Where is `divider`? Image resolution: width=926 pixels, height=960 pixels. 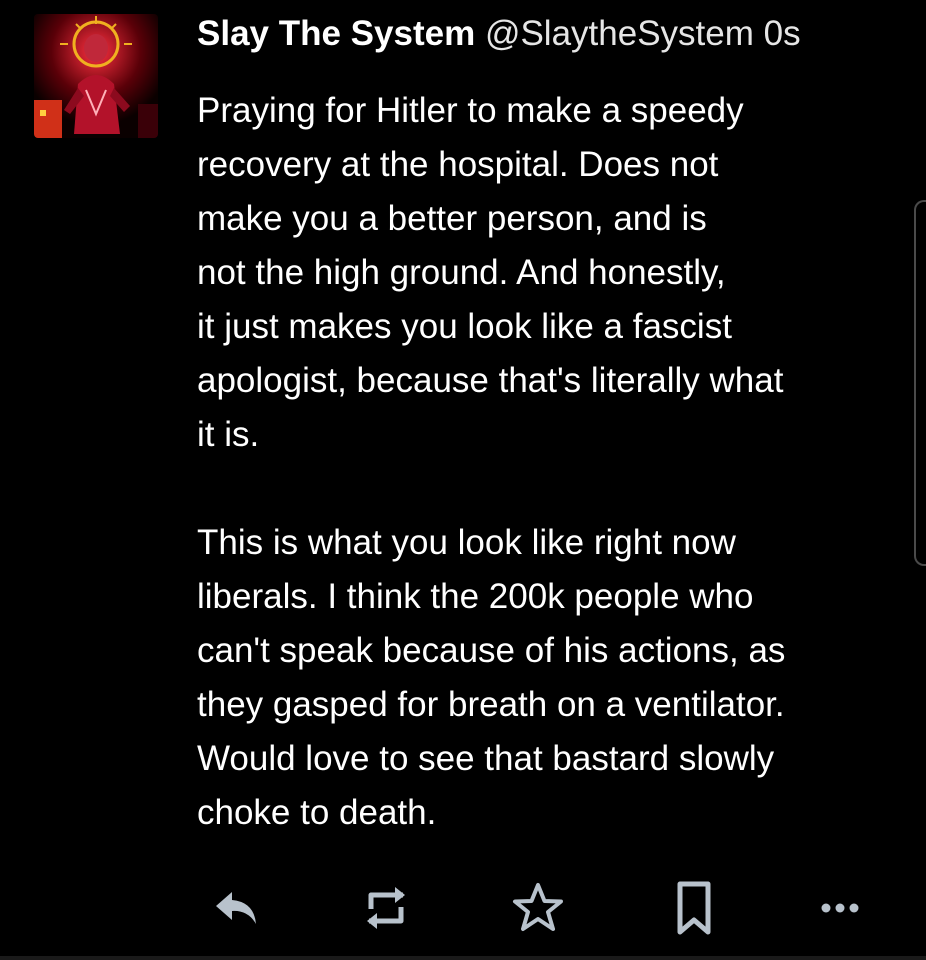
divider is located at coordinates (463, 958).